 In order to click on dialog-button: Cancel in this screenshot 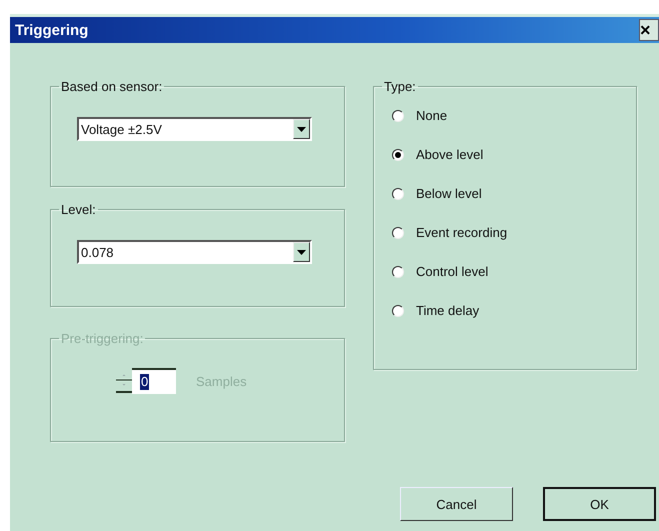, I will do `click(456, 504)`.